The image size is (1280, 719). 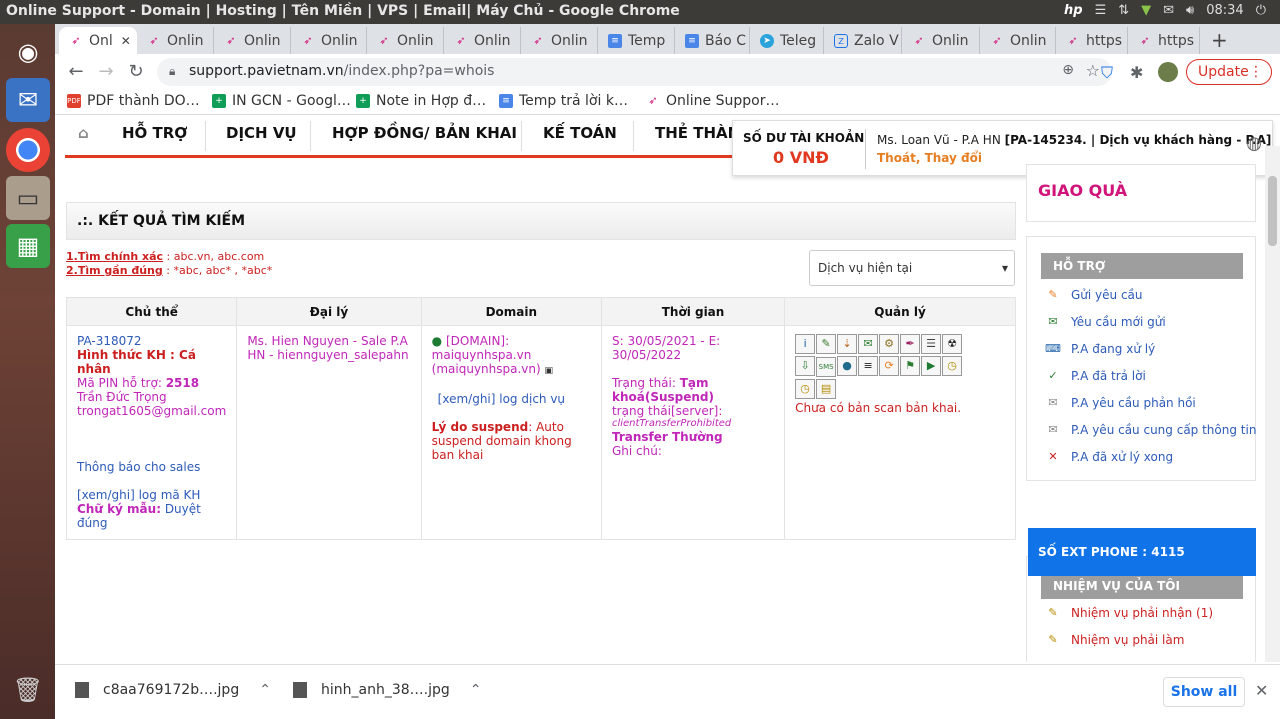 I want to click on show-all-button: Show all, so click(x=1204, y=692).